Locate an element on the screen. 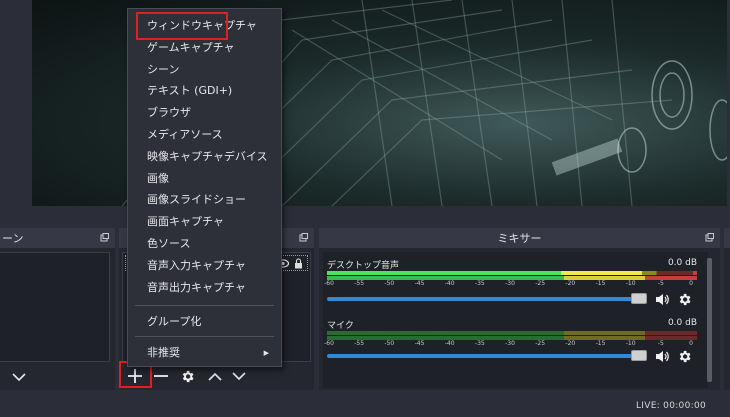 This screenshot has height=417, width=730. menu-item-deprecated: 非推奨 ▶ is located at coordinates (204, 353).